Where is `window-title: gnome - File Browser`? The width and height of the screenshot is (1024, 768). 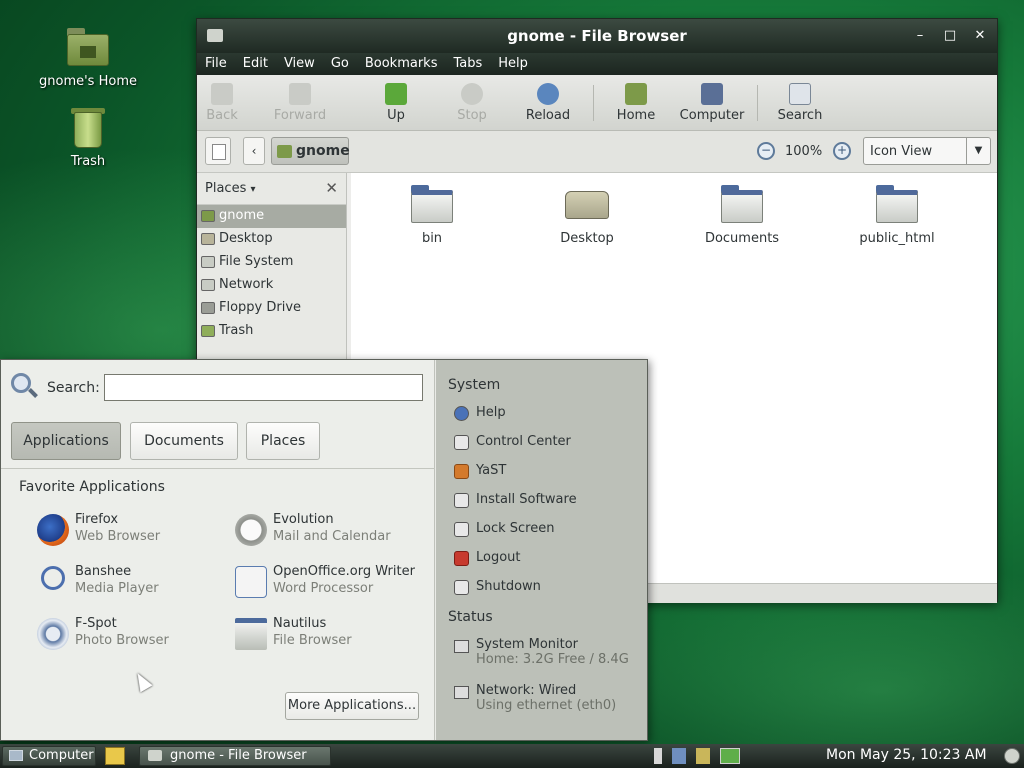 window-title: gnome - File Browser is located at coordinates (597, 36).